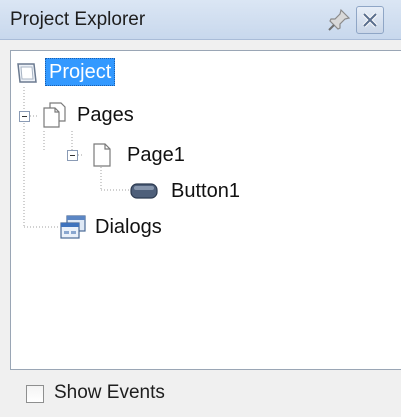  What do you see at coordinates (200, 20) in the screenshot?
I see `panel-titlebar: Project Explorer` at bounding box center [200, 20].